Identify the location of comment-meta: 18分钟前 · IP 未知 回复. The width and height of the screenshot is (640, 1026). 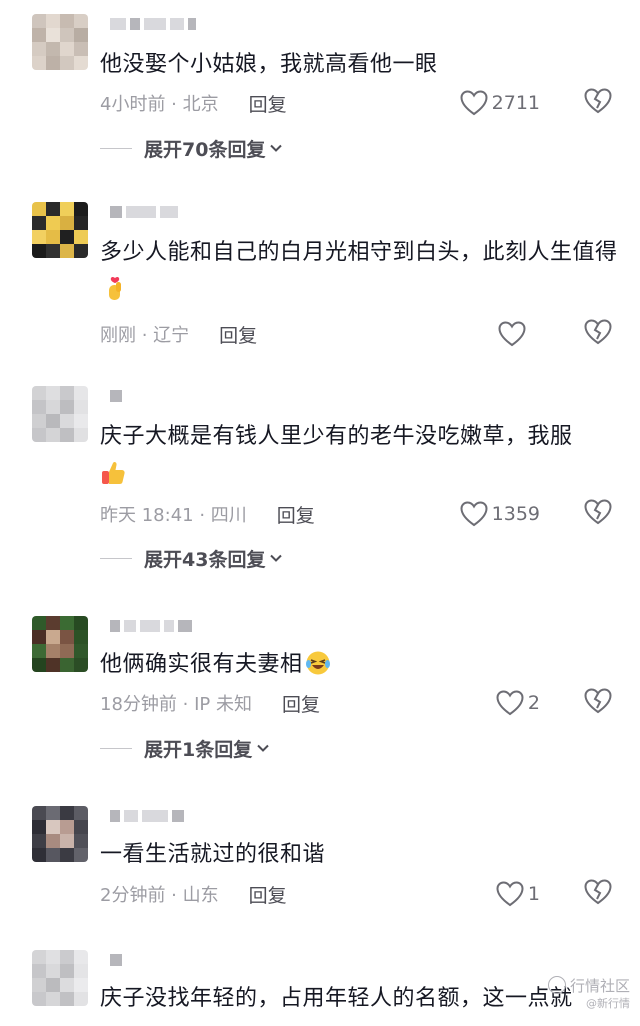
(210, 703).